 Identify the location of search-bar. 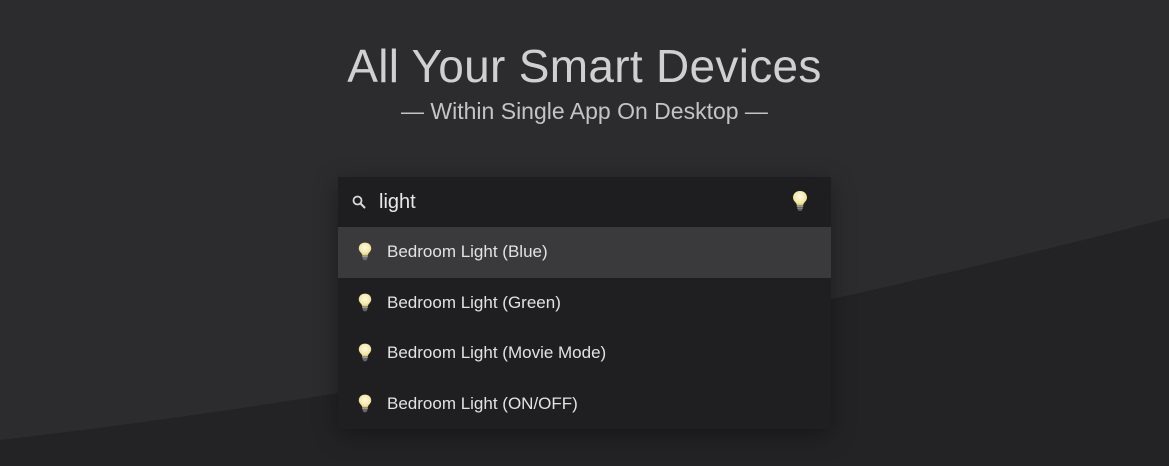
(584, 202).